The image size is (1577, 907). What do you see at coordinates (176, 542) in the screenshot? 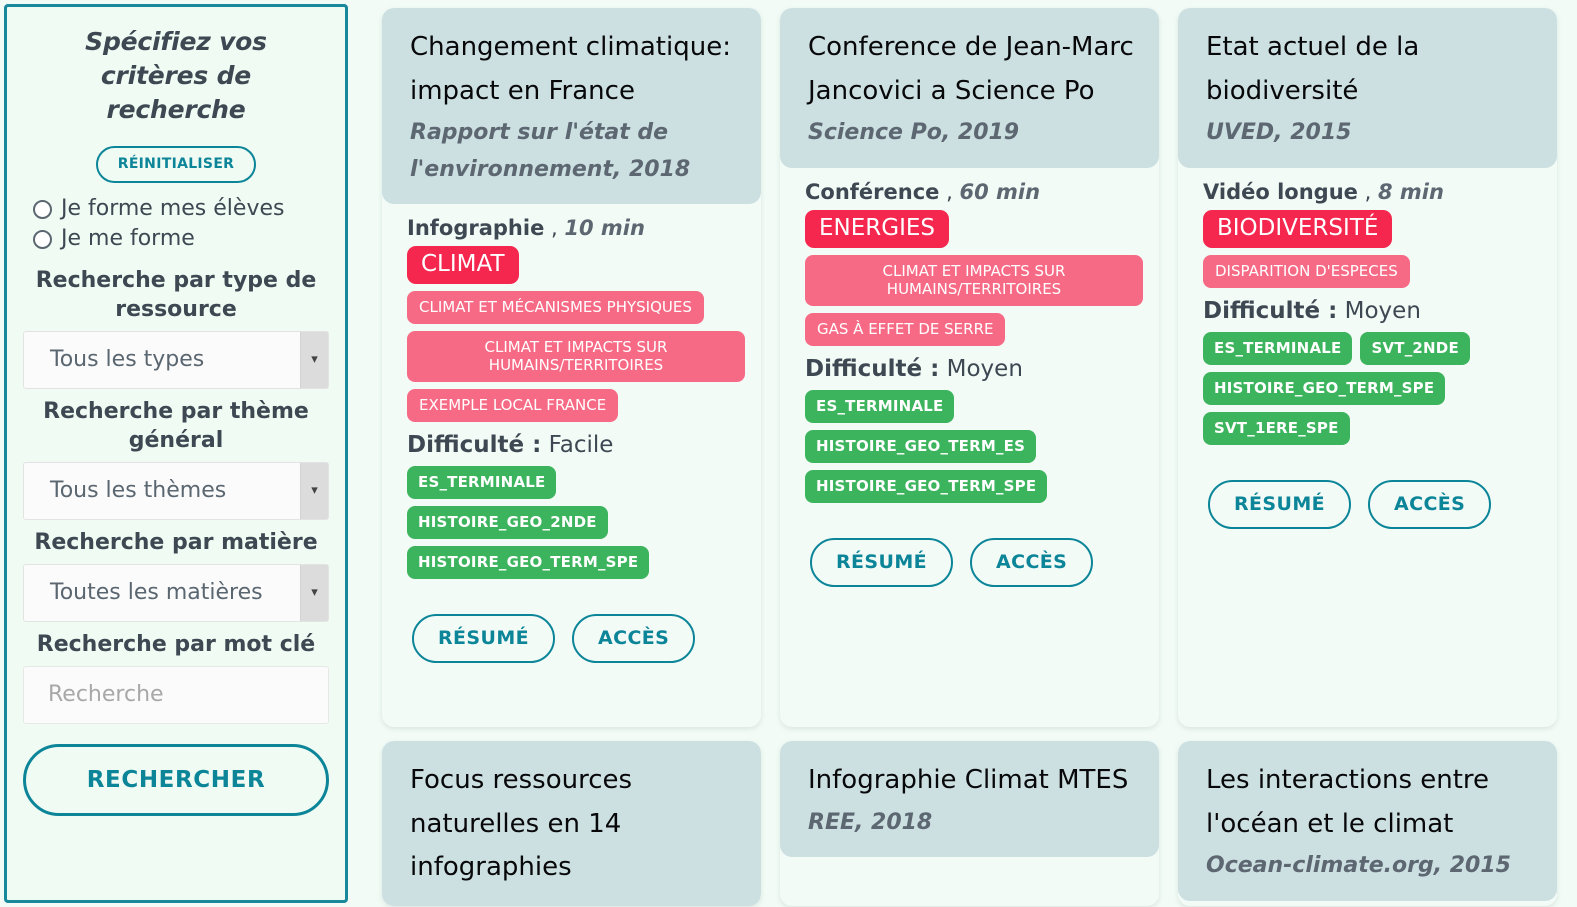
I see `label-matiere: Recherche par matière` at bounding box center [176, 542].